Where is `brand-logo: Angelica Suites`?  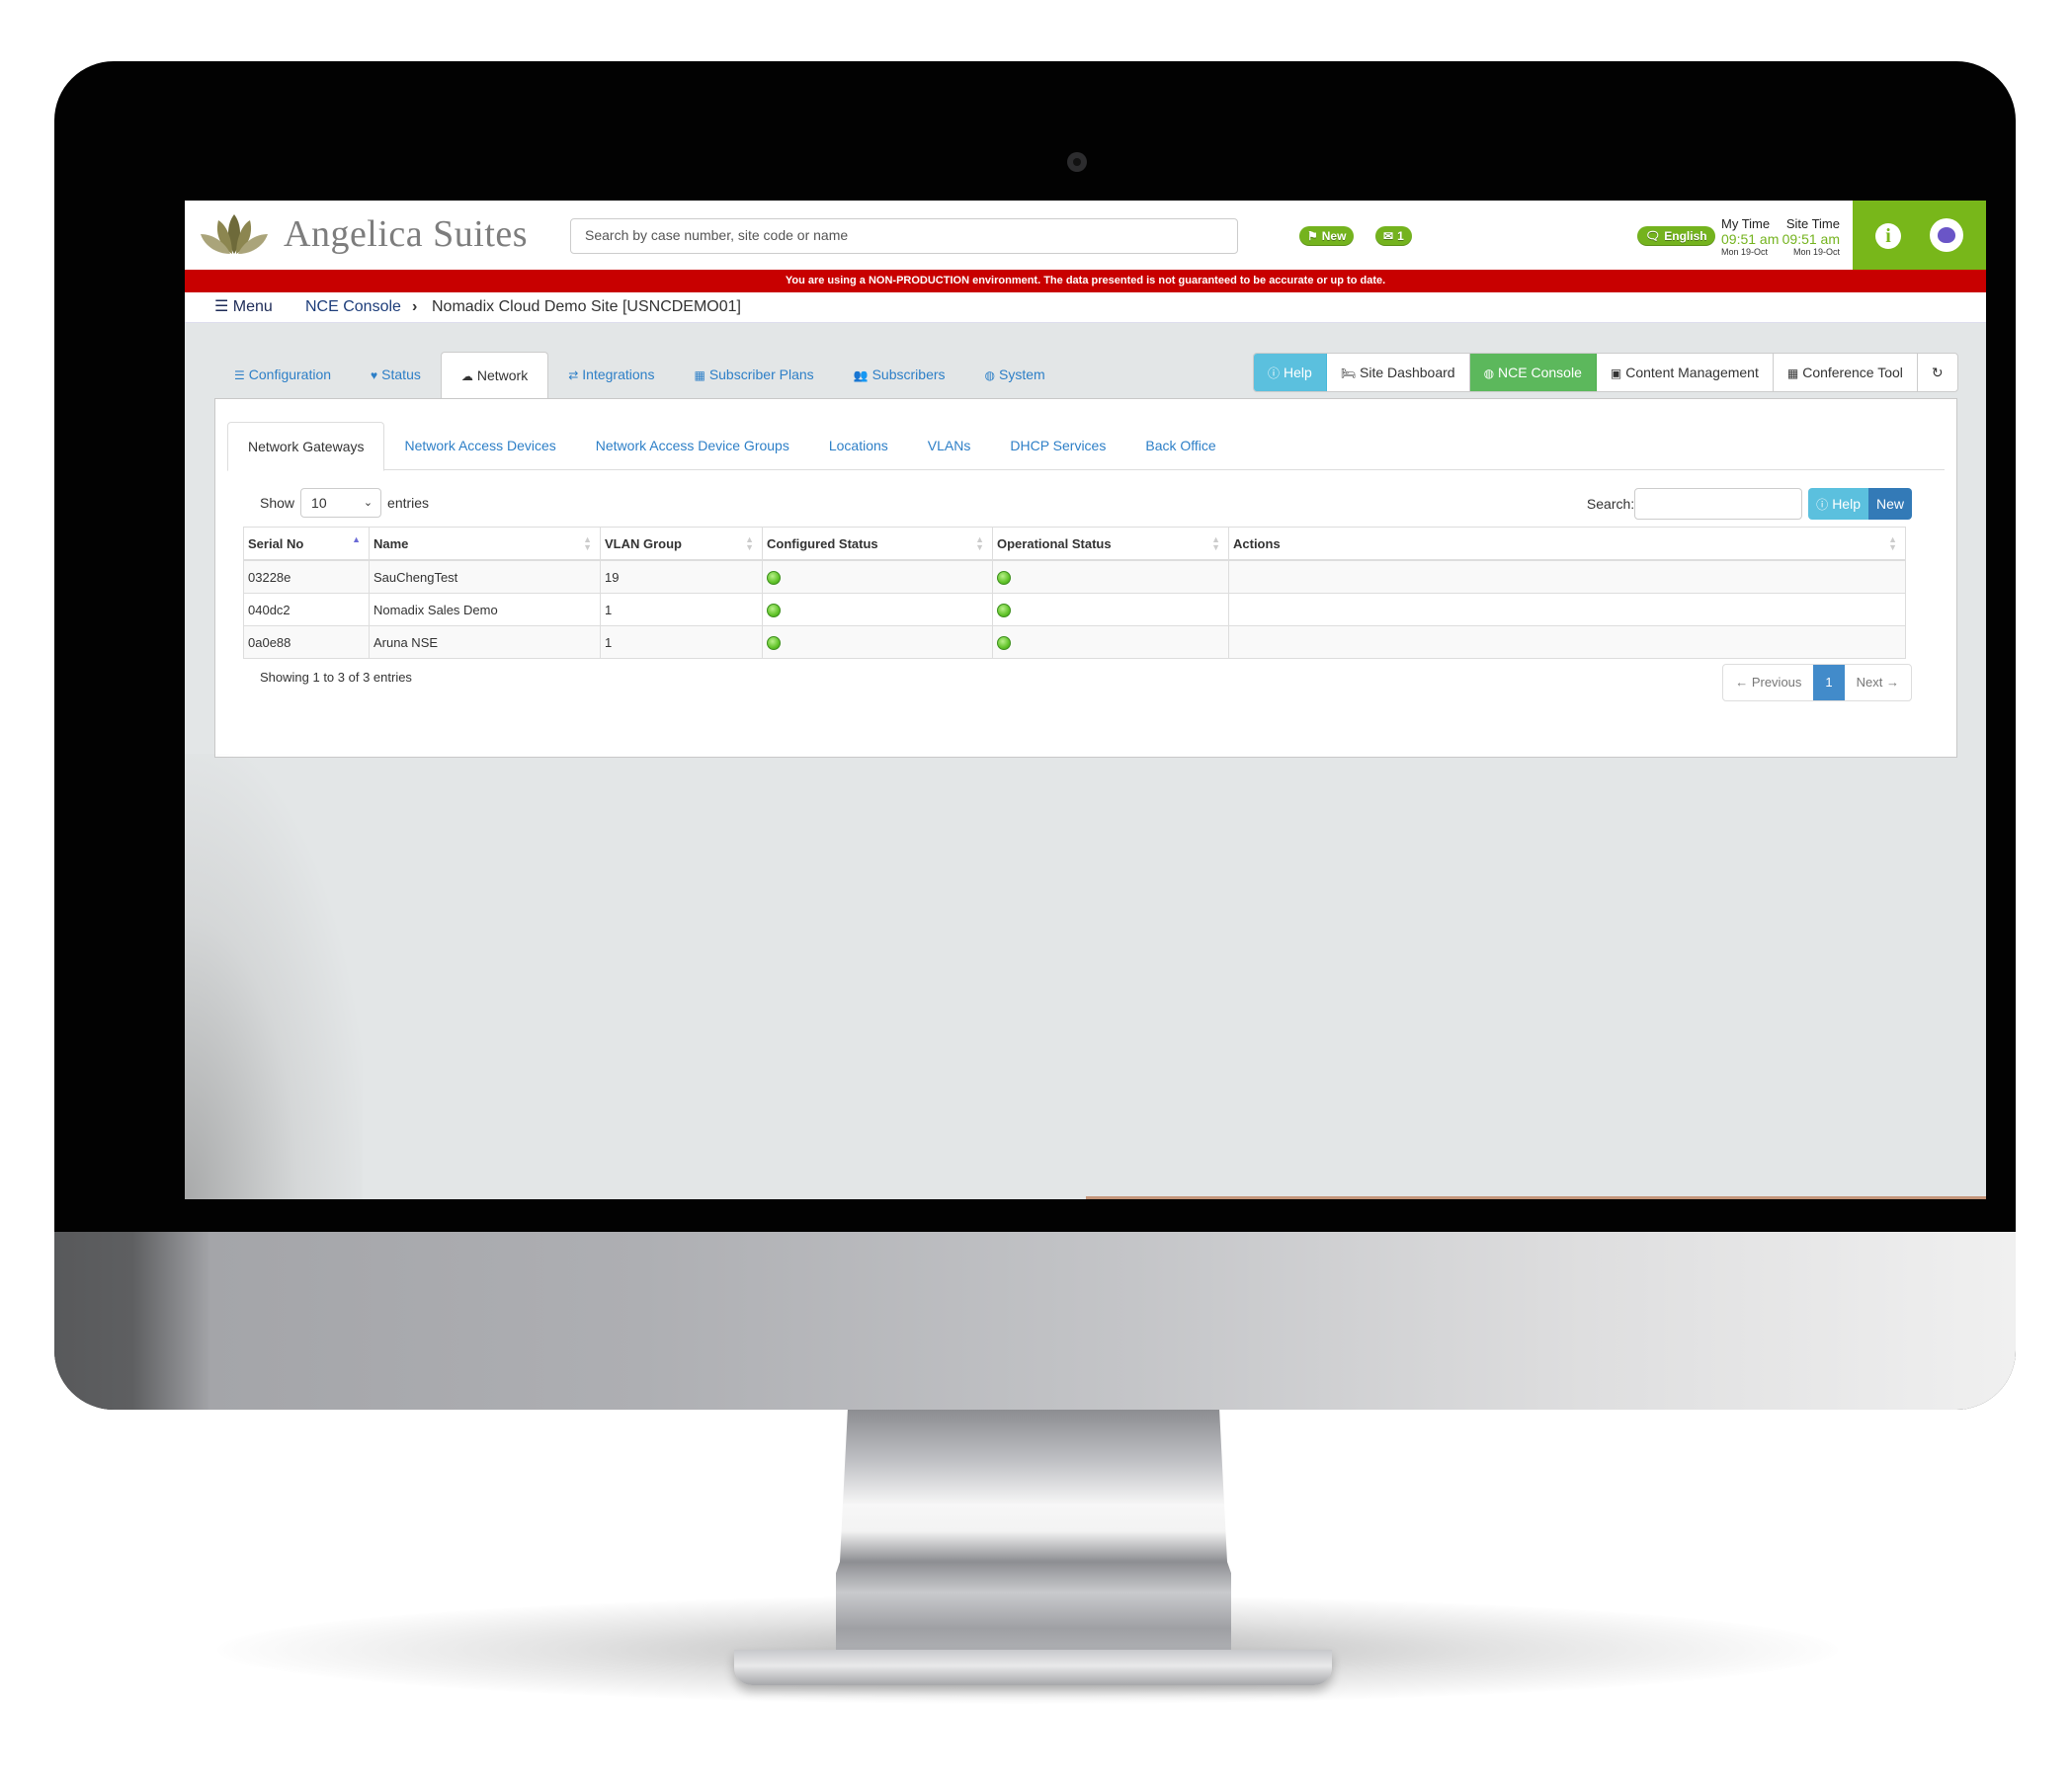 brand-logo: Angelica Suites is located at coordinates (363, 234).